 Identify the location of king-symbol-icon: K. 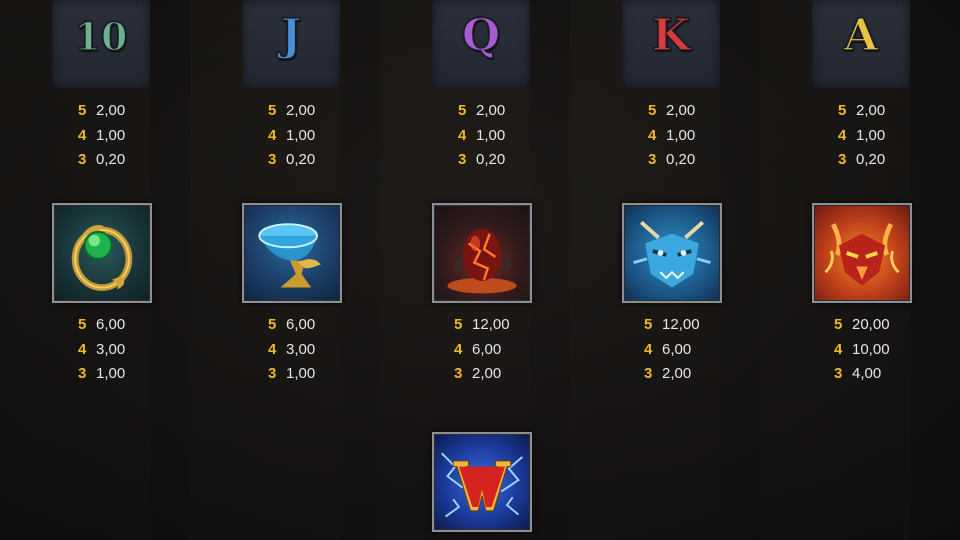
(671, 35).